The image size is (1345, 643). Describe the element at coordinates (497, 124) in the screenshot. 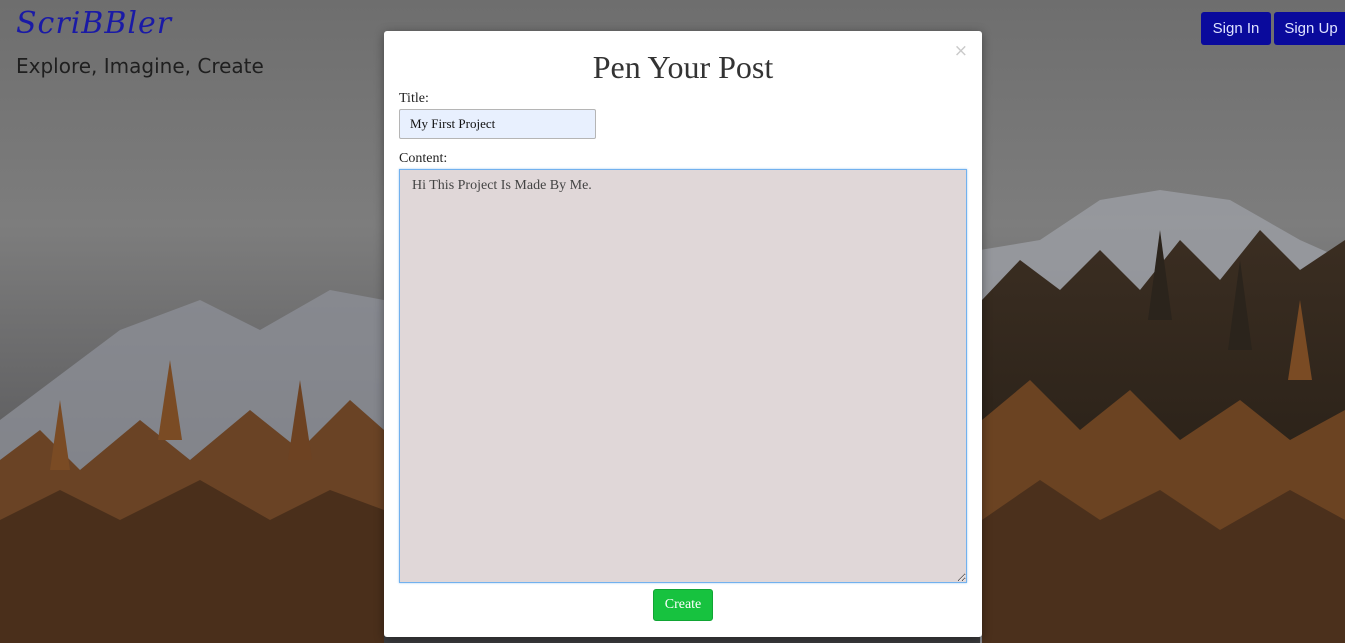

I see `title-input` at that location.